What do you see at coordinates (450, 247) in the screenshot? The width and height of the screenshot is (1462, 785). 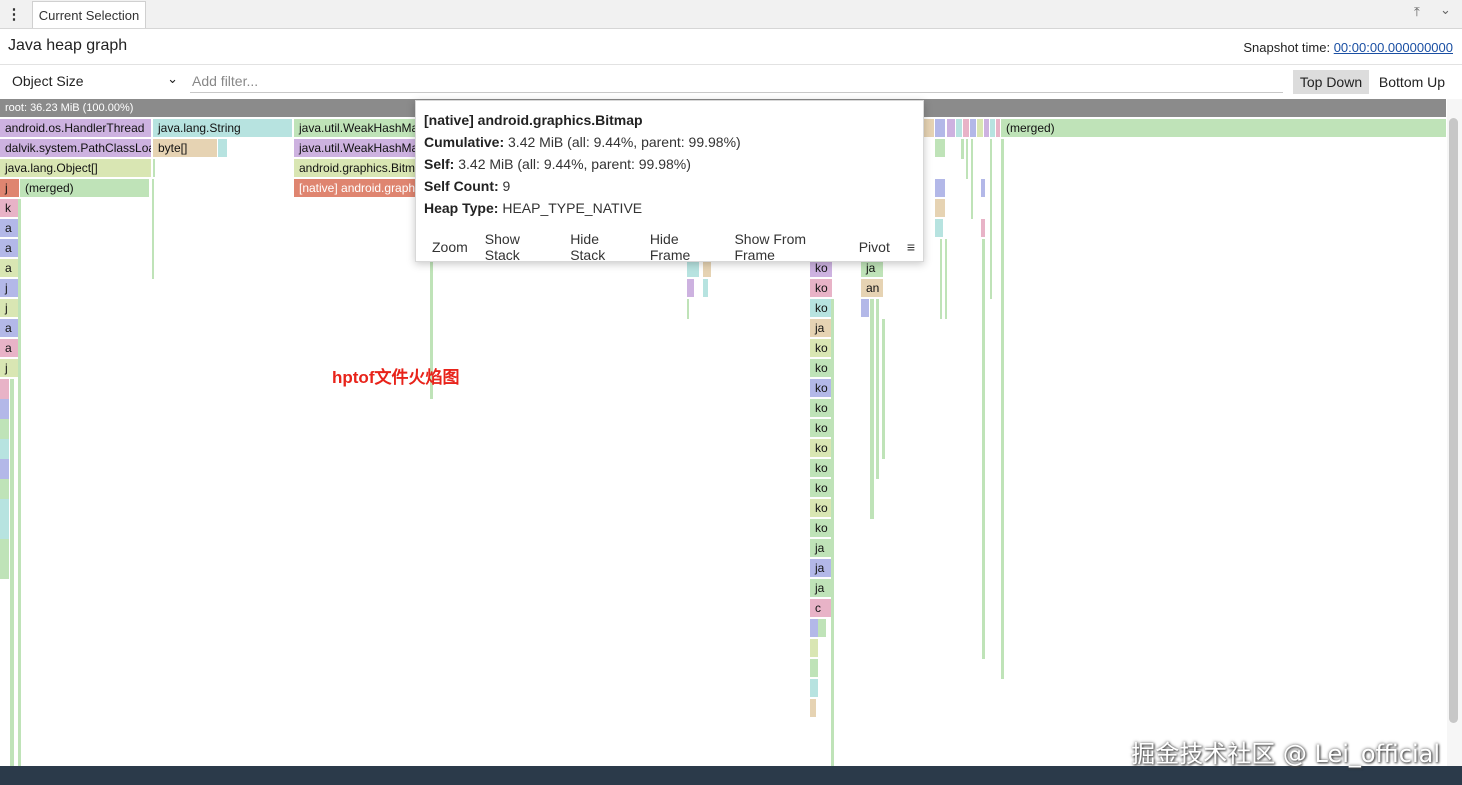 I see `zoom-button: Zoom` at bounding box center [450, 247].